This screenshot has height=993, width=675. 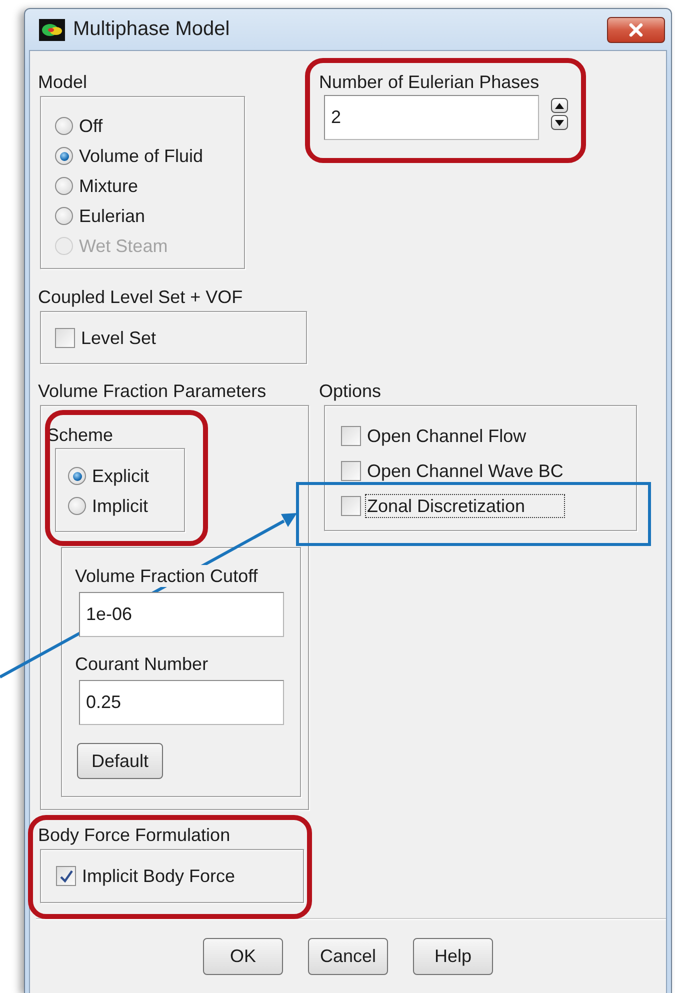 I want to click on radio-label: Volume of Fluid, so click(x=141, y=156).